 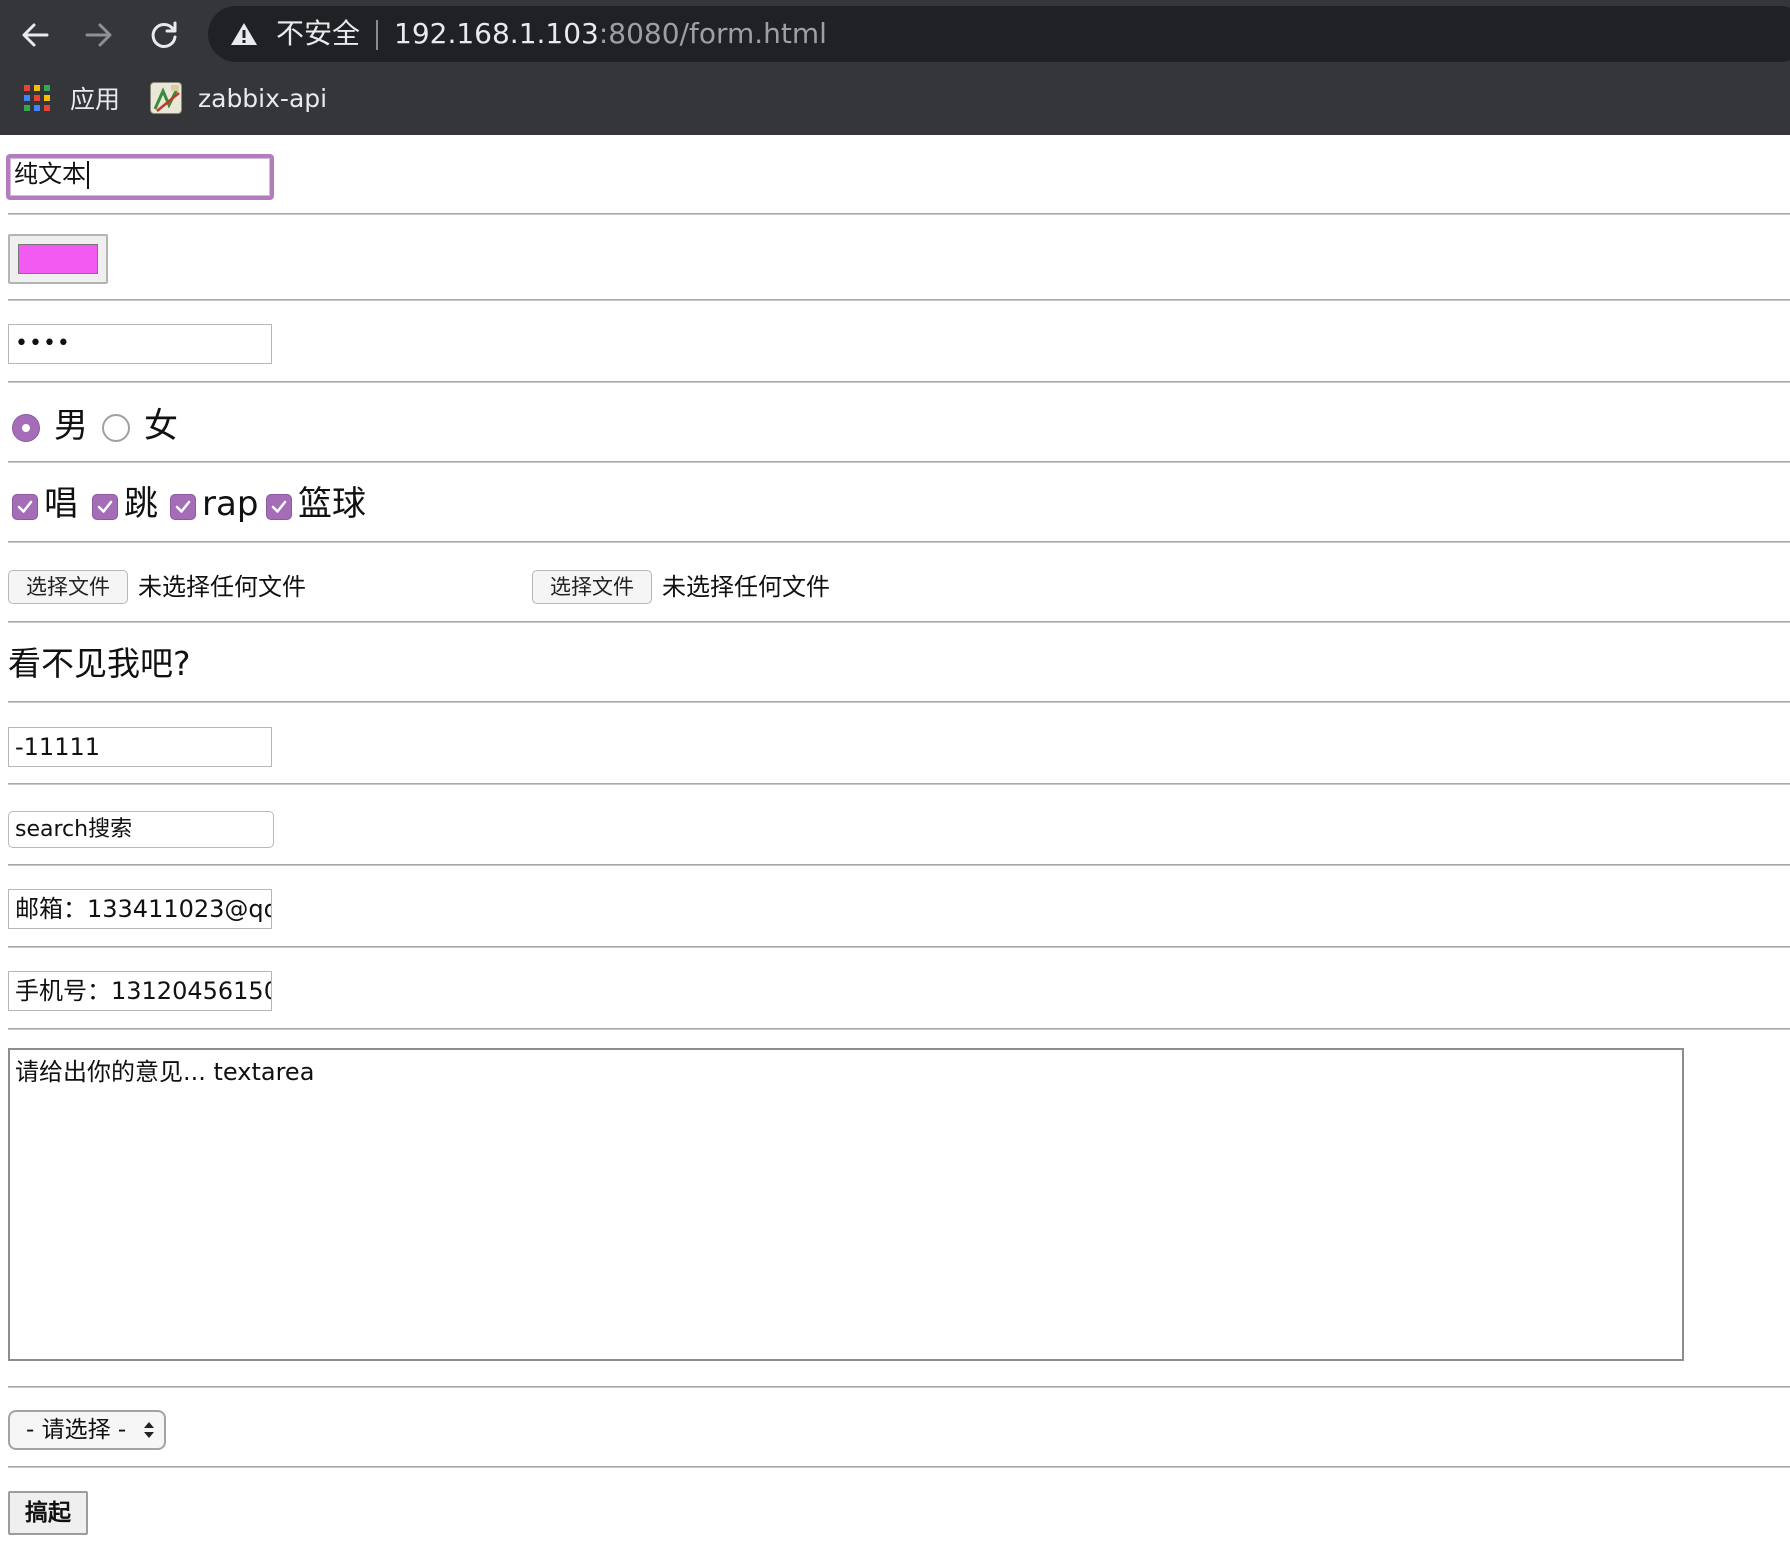 I want to click on email-input-value: 邮箱：133411023@qq., so click(x=143, y=909).